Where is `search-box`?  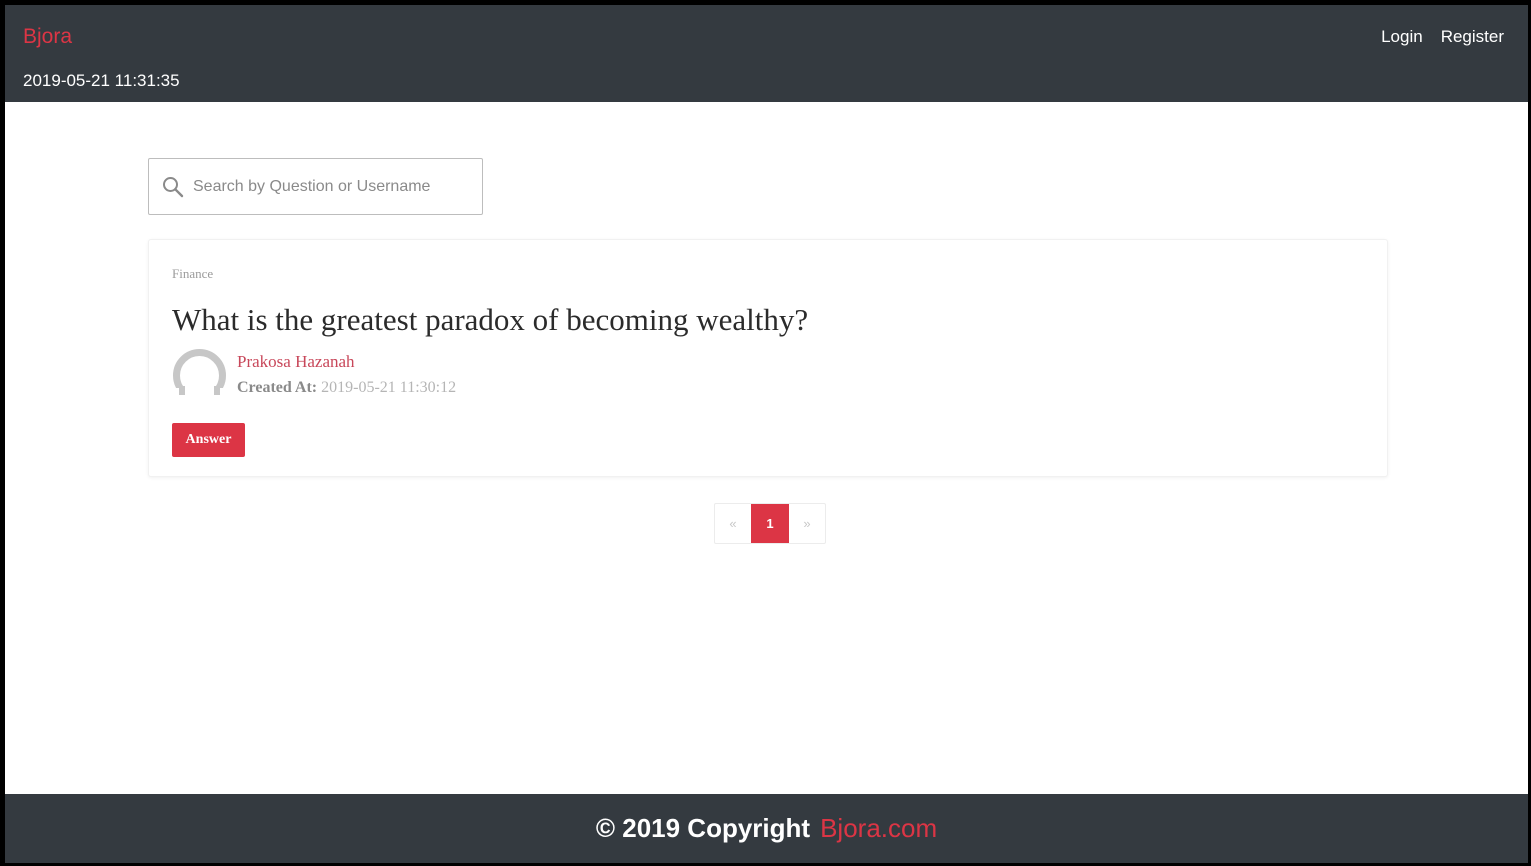 search-box is located at coordinates (315, 186).